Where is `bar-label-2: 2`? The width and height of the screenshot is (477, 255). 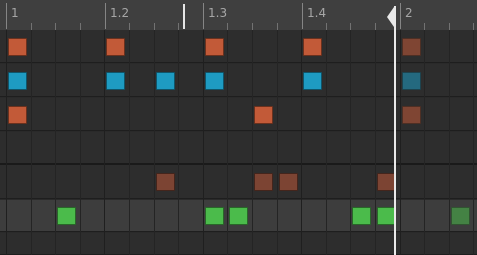
bar-label-2: 2 is located at coordinates (409, 13).